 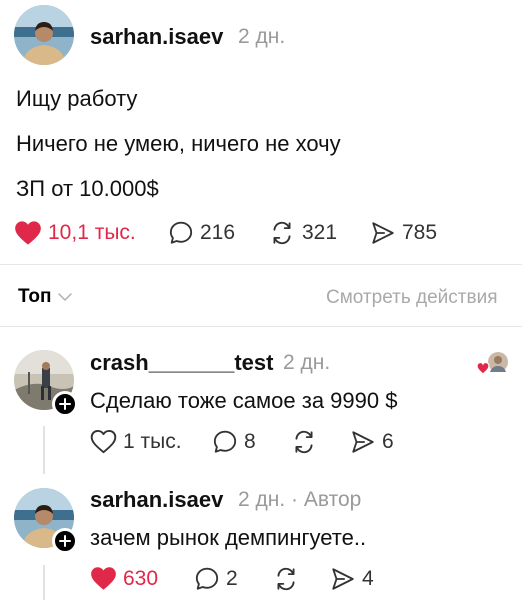 I want to click on post-like-button: 10,1 тыс., so click(x=75, y=233).